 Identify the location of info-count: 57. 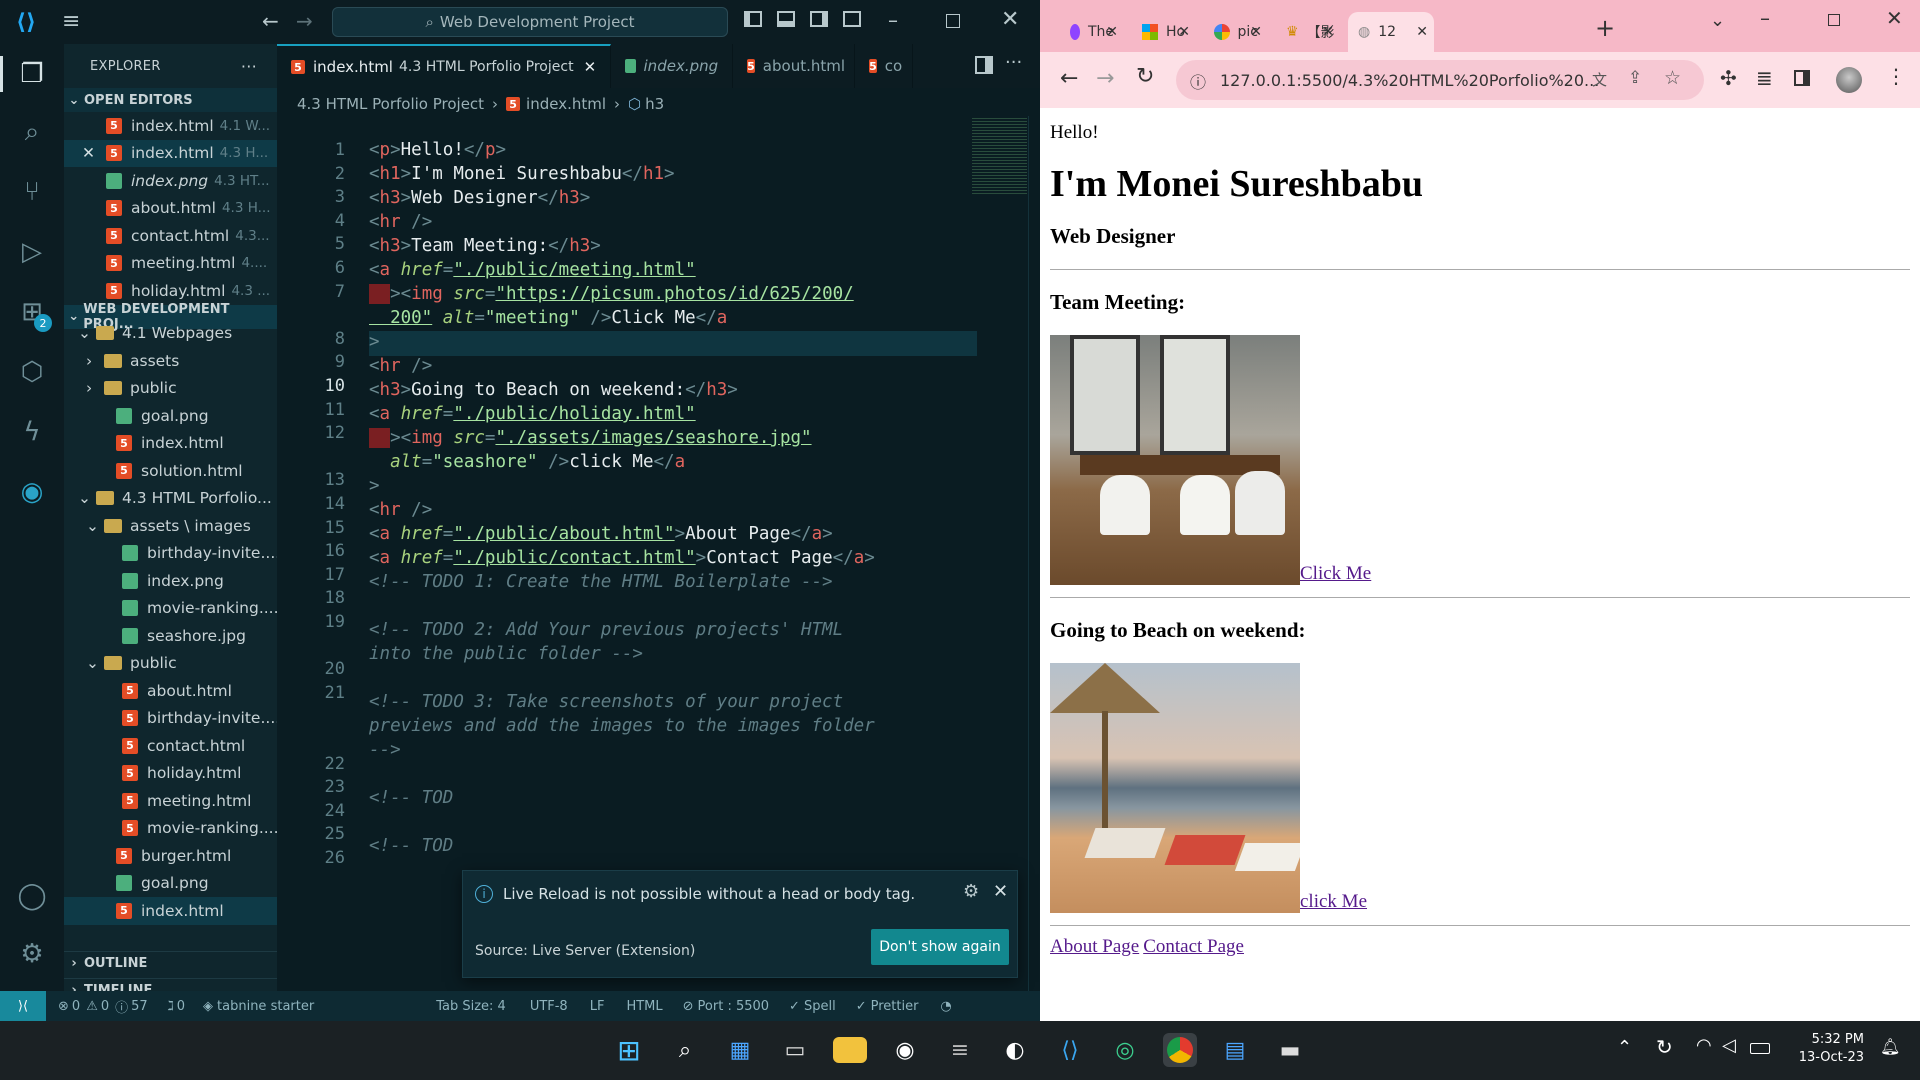
(139, 1006).